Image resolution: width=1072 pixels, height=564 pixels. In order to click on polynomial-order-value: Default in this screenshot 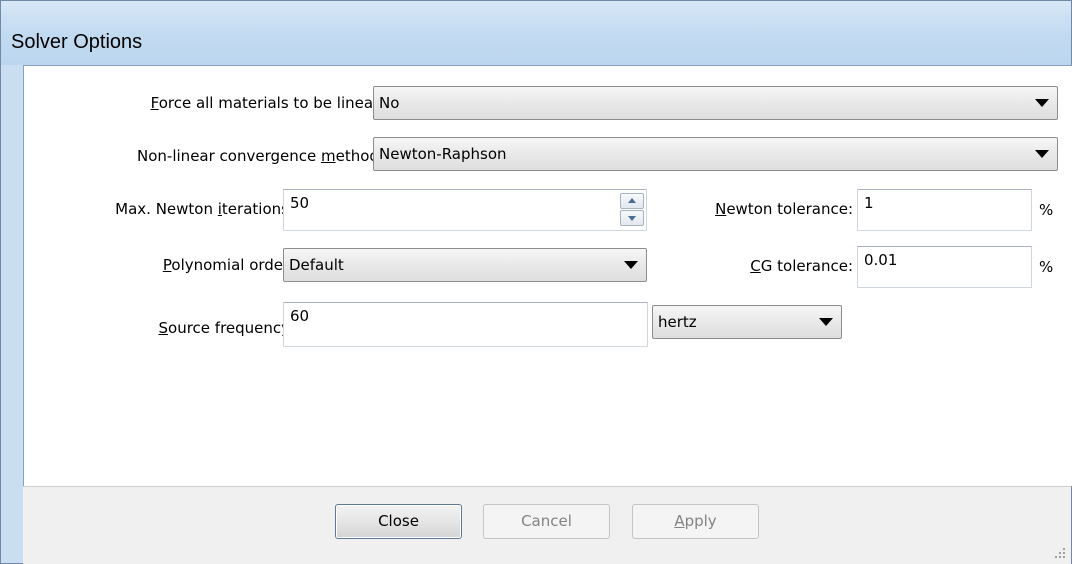, I will do `click(316, 265)`.